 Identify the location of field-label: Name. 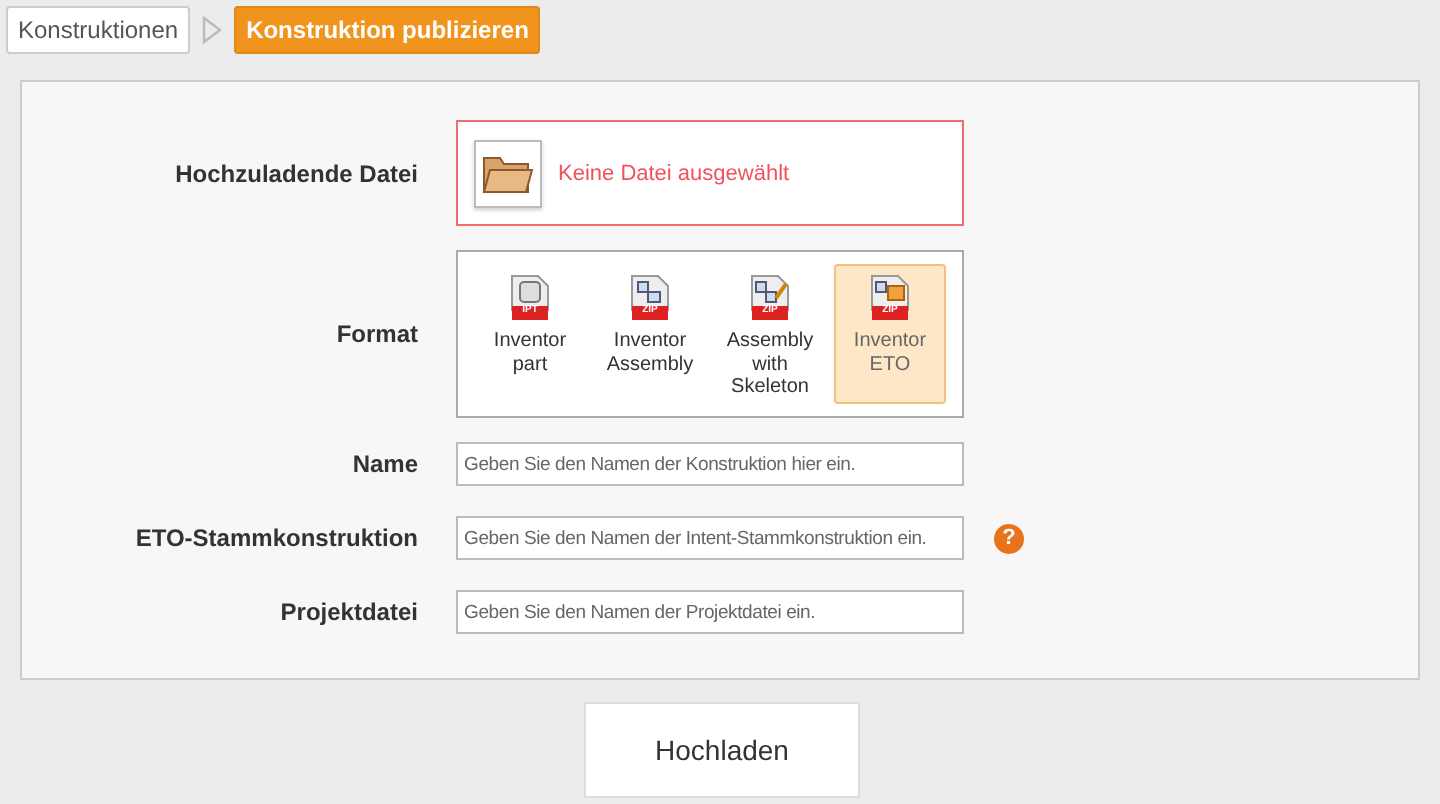
(385, 464).